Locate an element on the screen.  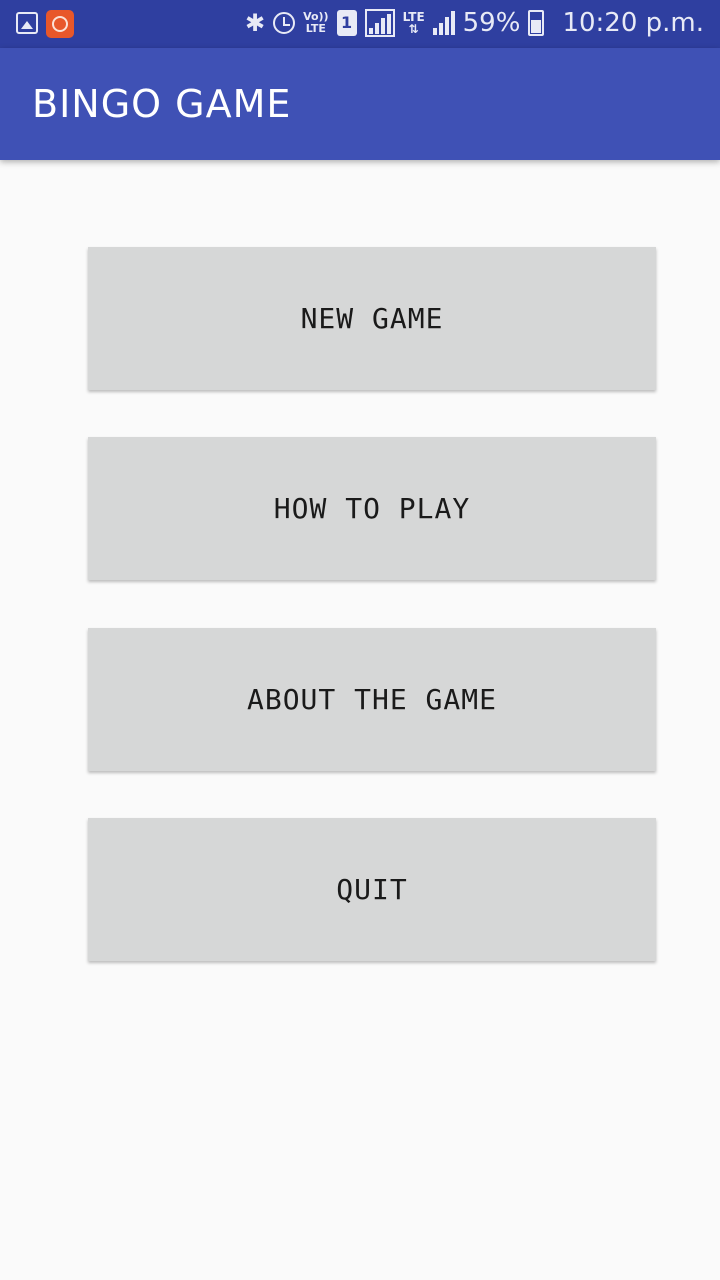
status-bar: ✱ Vo)) LTE 1 LTE ⇅ 59% 10:20 p.m. is located at coordinates (360, 24).